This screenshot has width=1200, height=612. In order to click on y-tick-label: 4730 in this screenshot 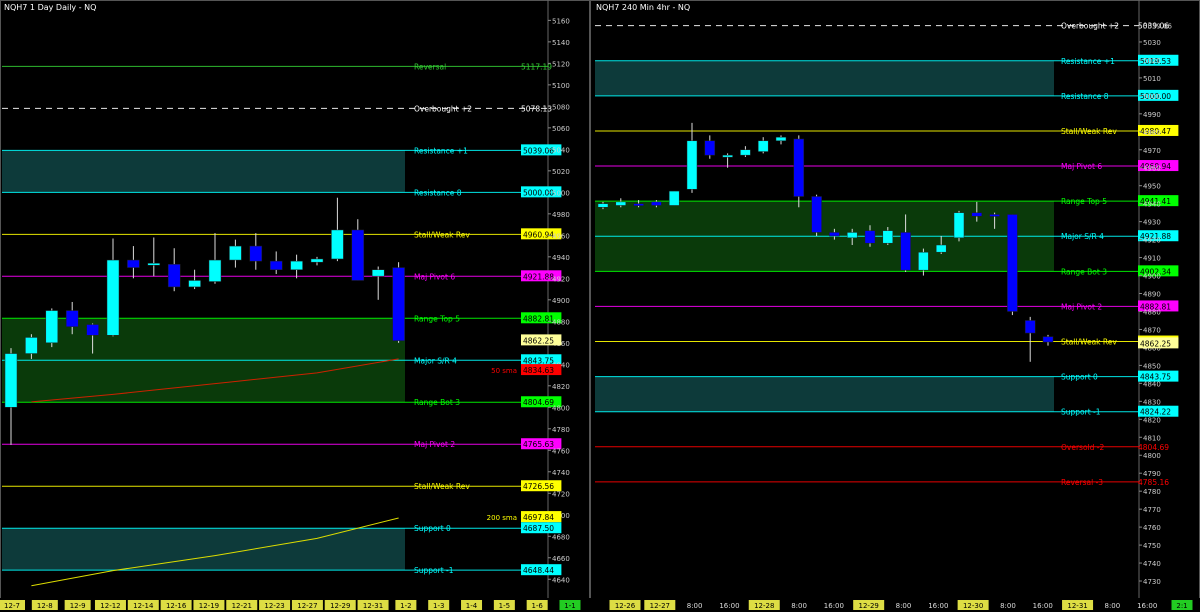, I will do `click(1152, 582)`.